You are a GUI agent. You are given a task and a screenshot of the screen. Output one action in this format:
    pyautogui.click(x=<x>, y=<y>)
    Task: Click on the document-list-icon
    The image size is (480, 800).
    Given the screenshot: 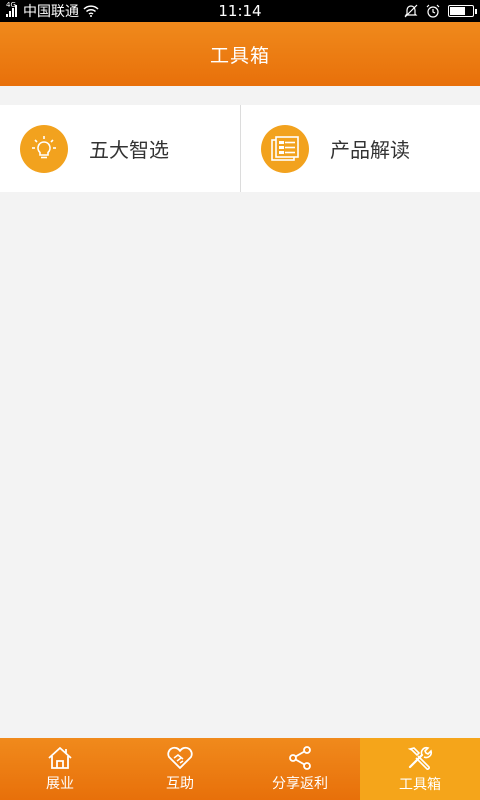 What is the action you would take?
    pyautogui.click(x=285, y=148)
    